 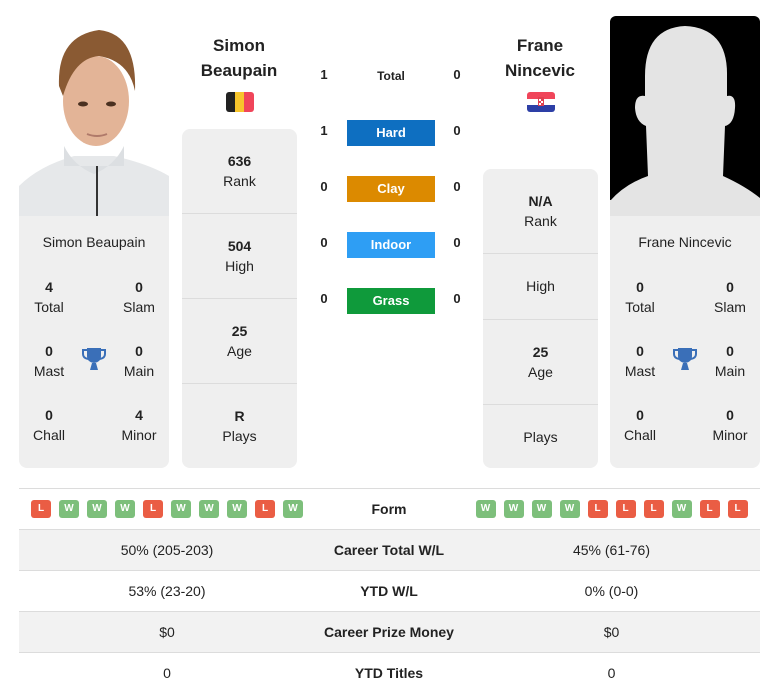 I want to click on row-label: Career Prize Money, so click(x=389, y=632).